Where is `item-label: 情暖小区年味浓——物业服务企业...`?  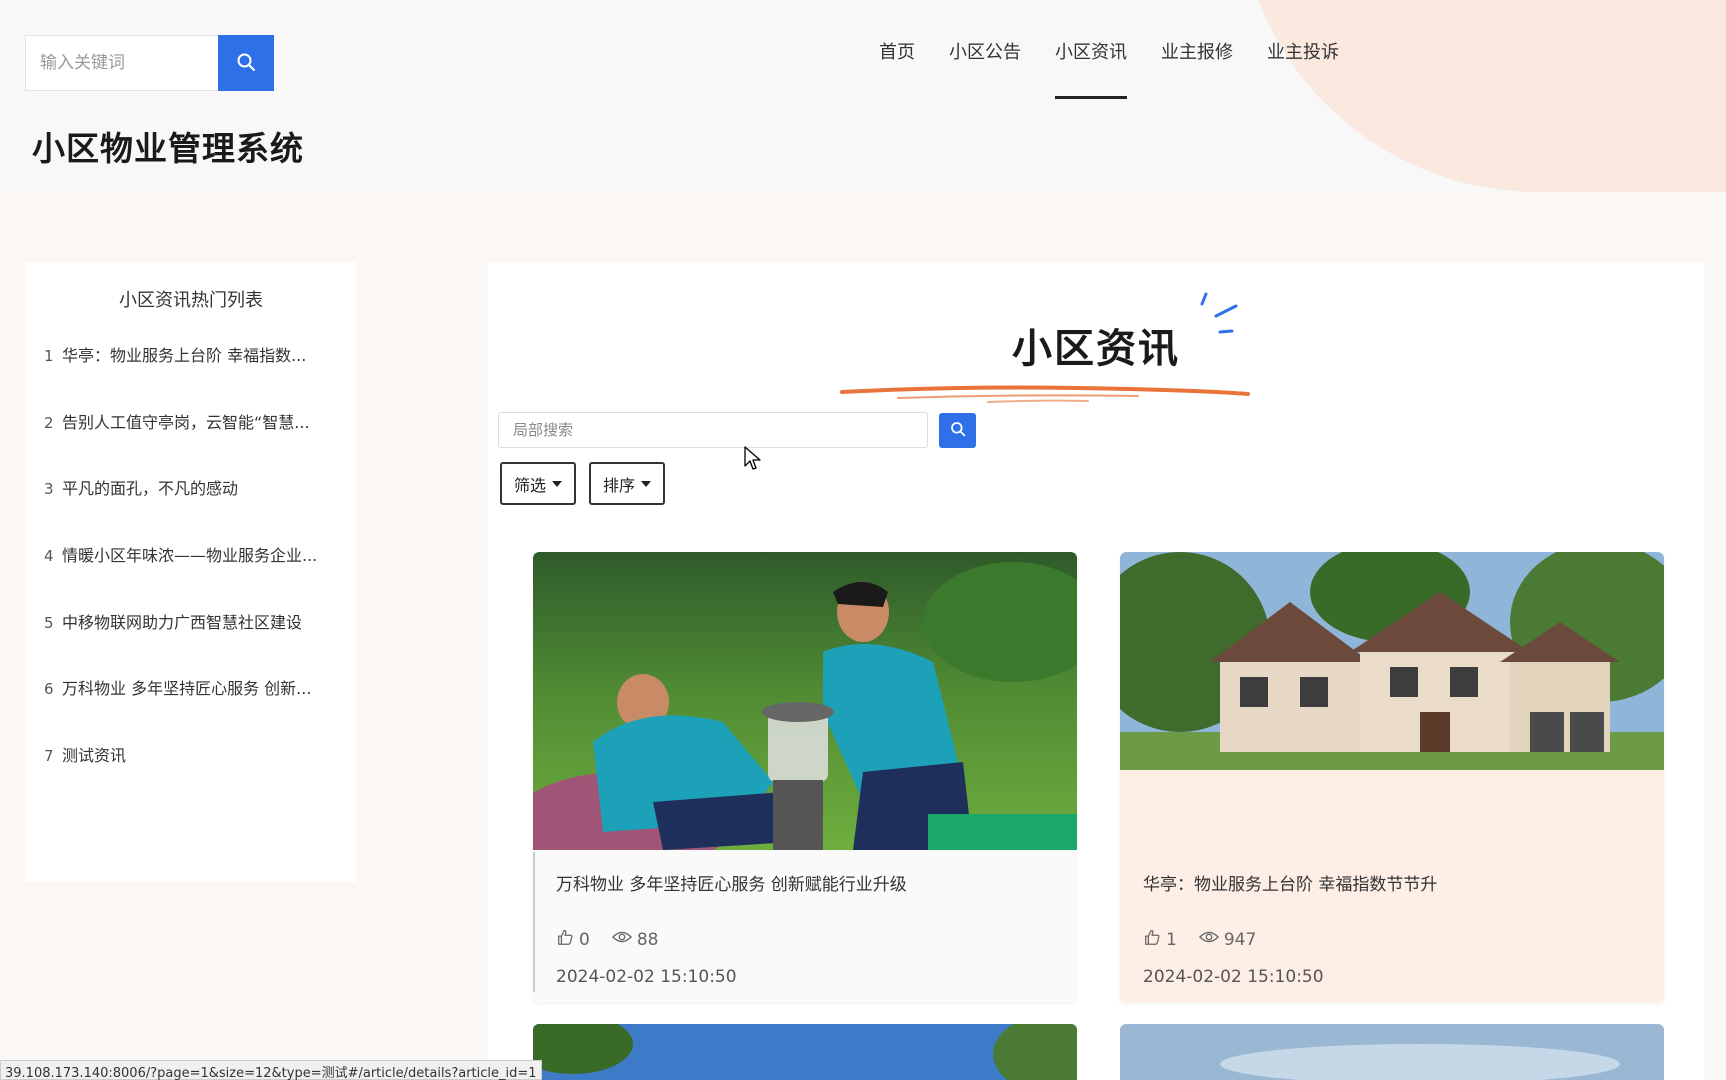 item-label: 情暖小区年味浓——物业服务企业... is located at coordinates (190, 556).